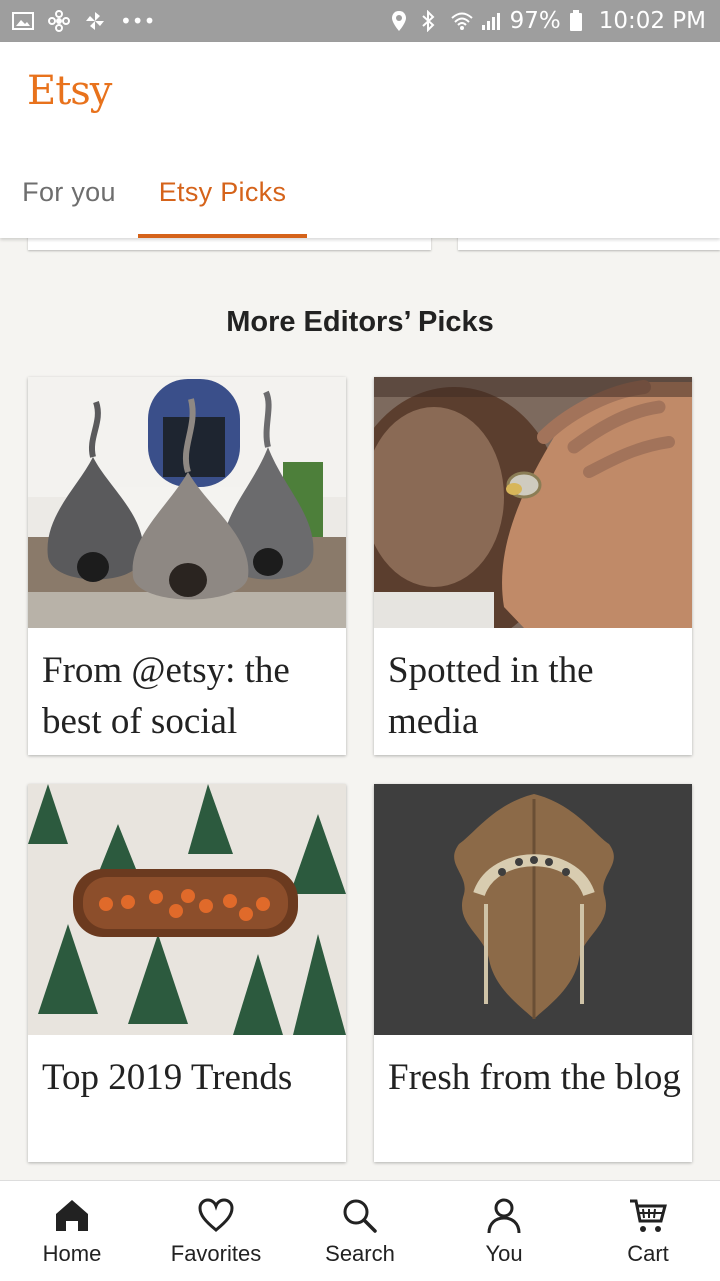  Describe the element at coordinates (23, 21) in the screenshot. I see `gallery-notification-icon` at that location.